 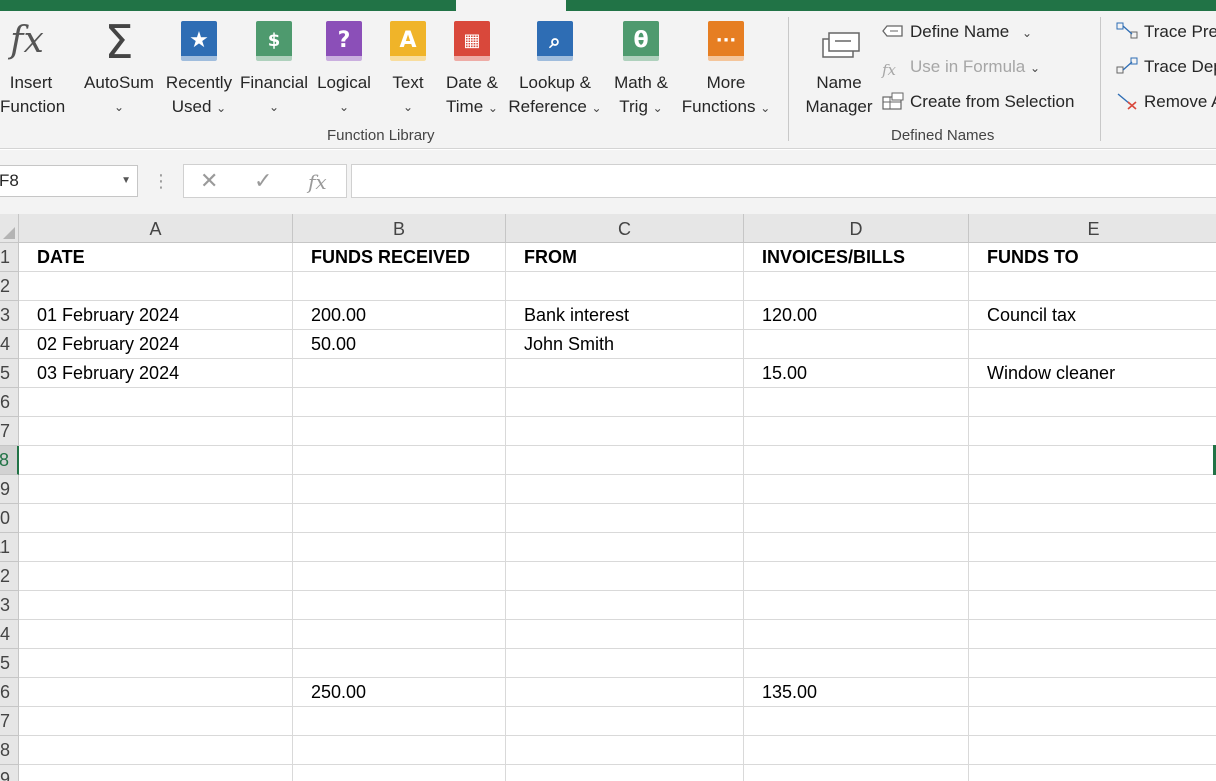 I want to click on cell-a2, so click(x=156, y=286).